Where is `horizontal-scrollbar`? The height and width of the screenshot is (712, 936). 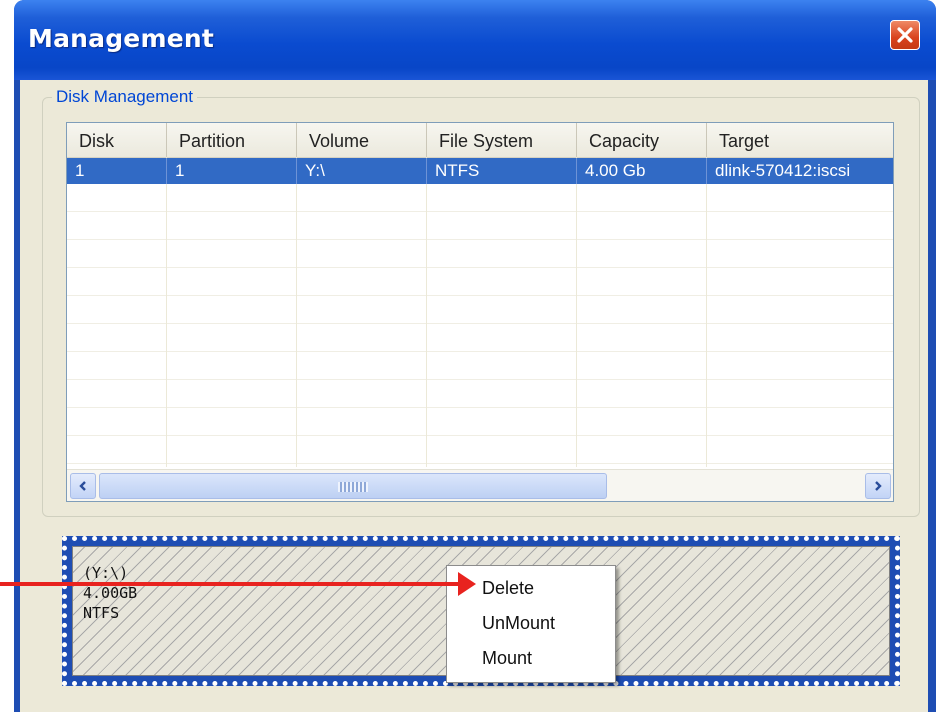 horizontal-scrollbar is located at coordinates (480, 485).